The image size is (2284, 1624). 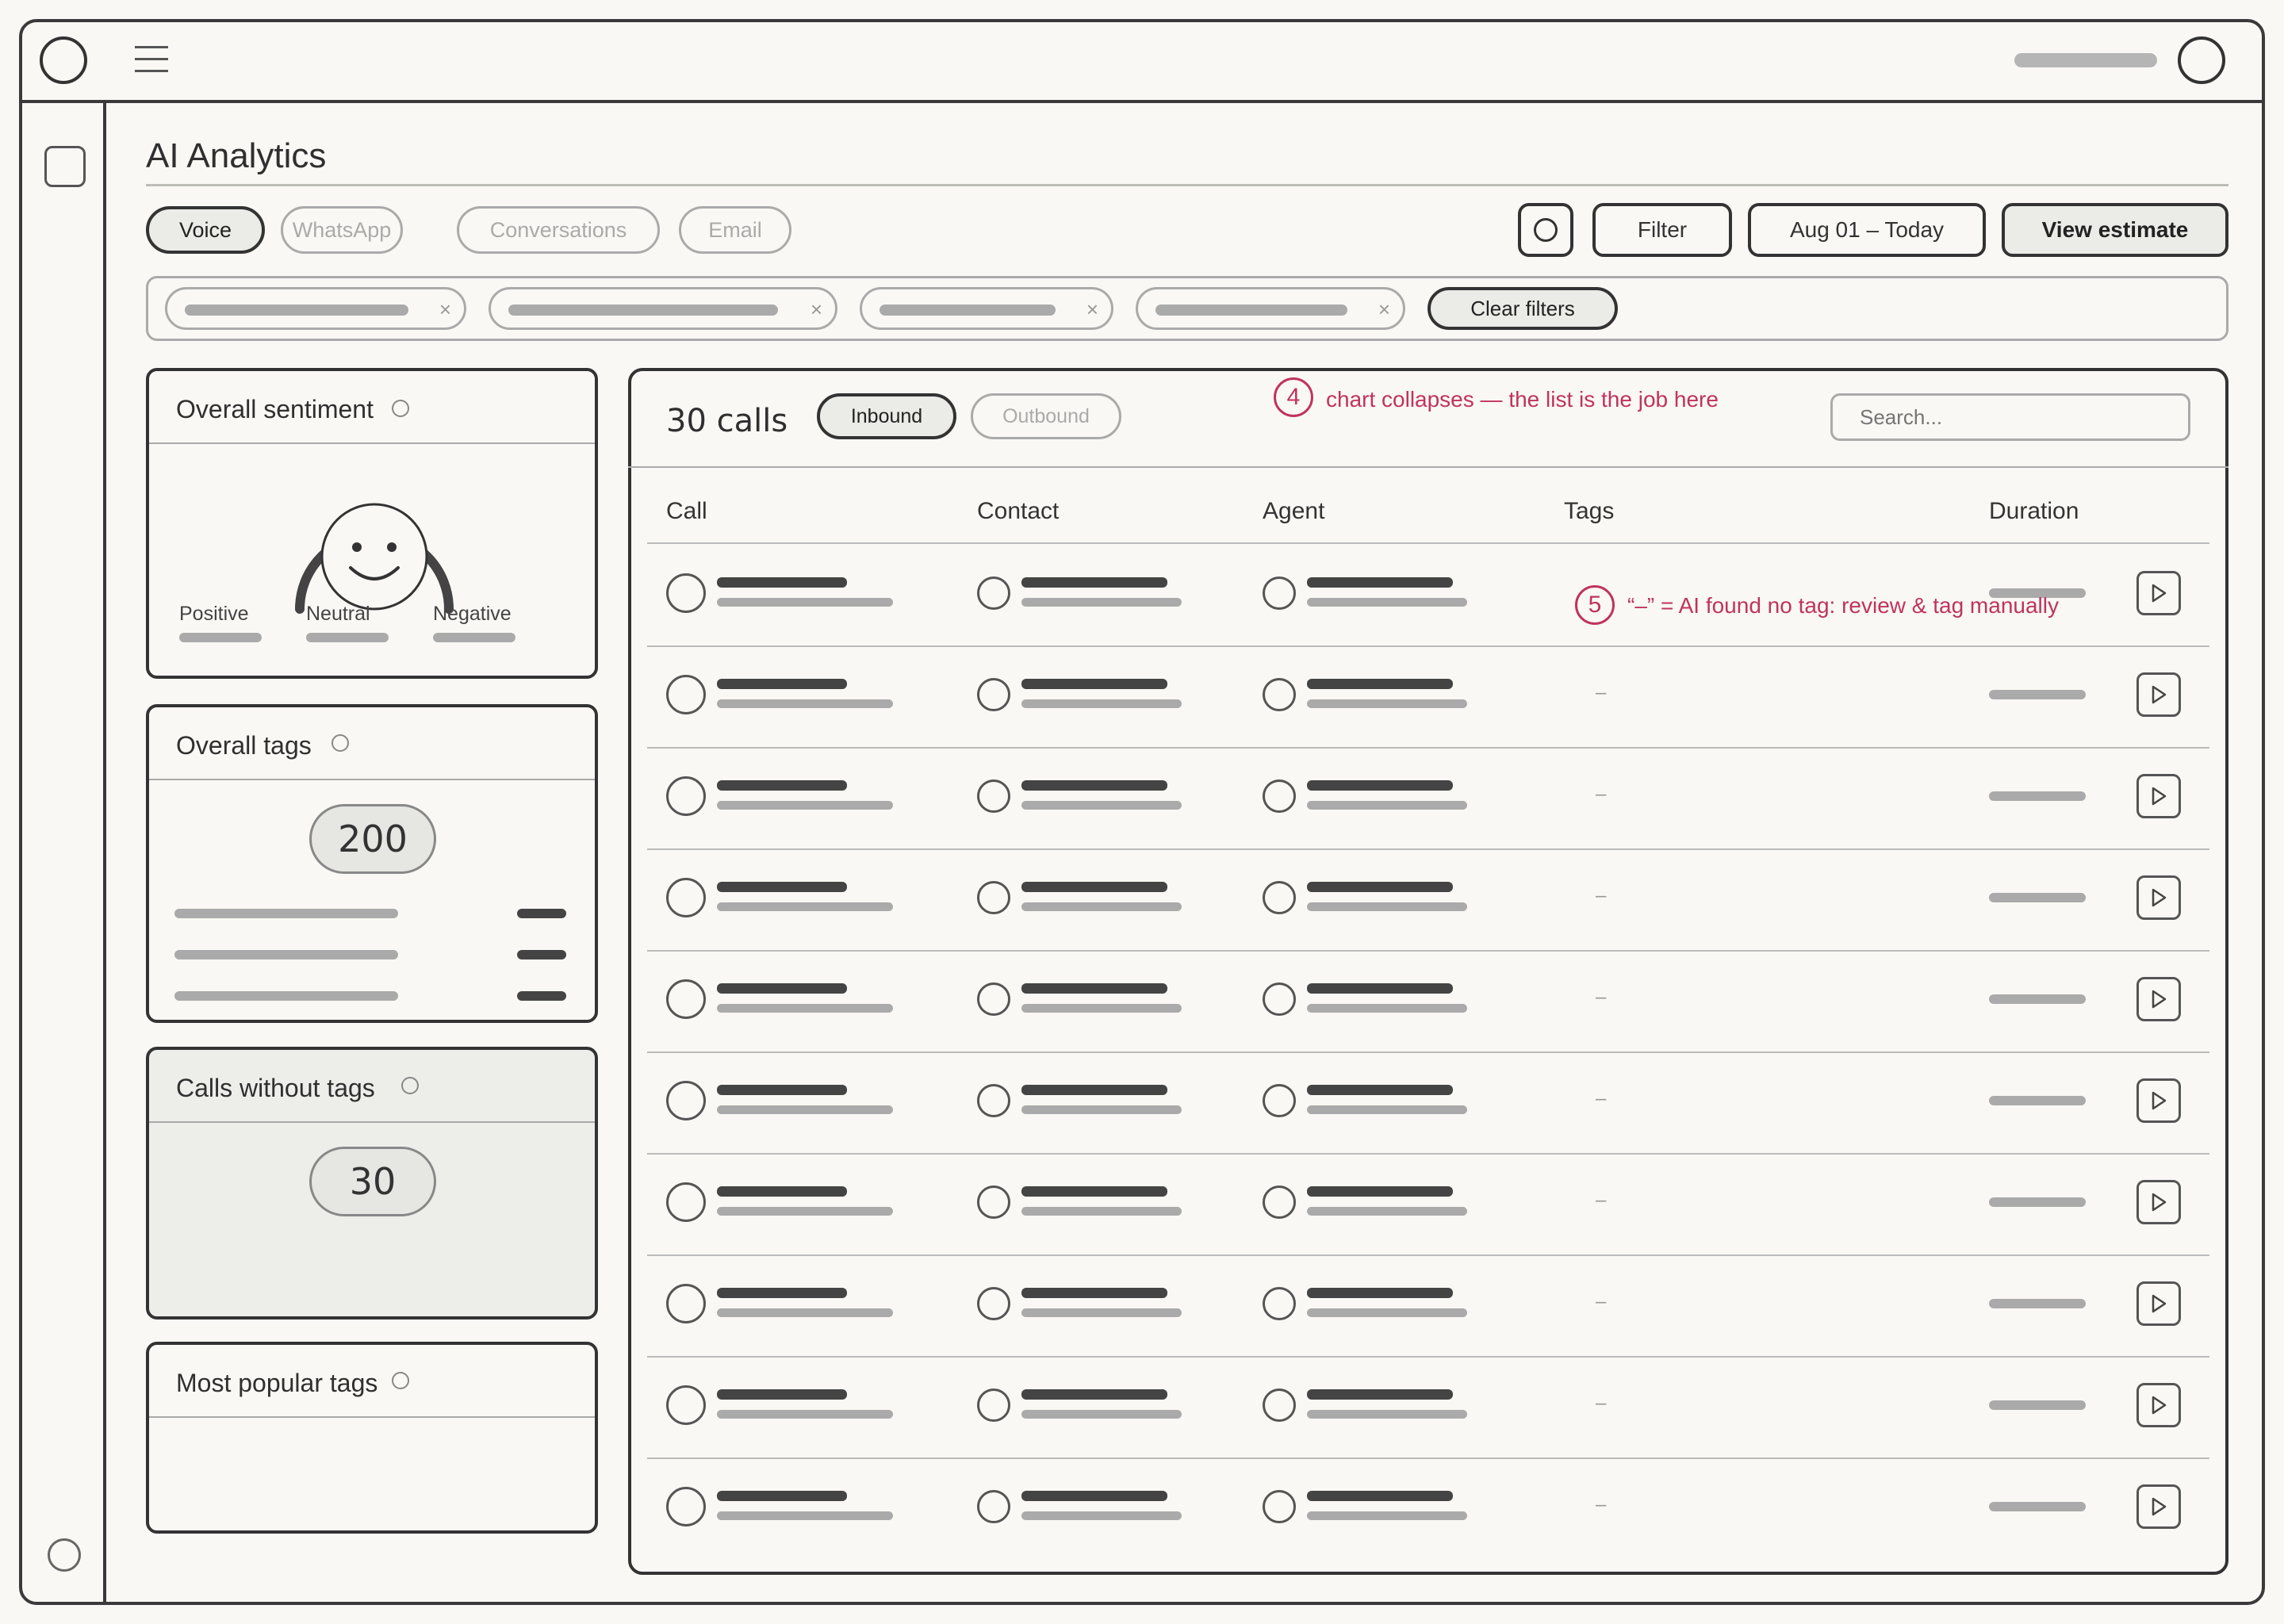 What do you see at coordinates (2010, 417) in the screenshot?
I see `search-input` at bounding box center [2010, 417].